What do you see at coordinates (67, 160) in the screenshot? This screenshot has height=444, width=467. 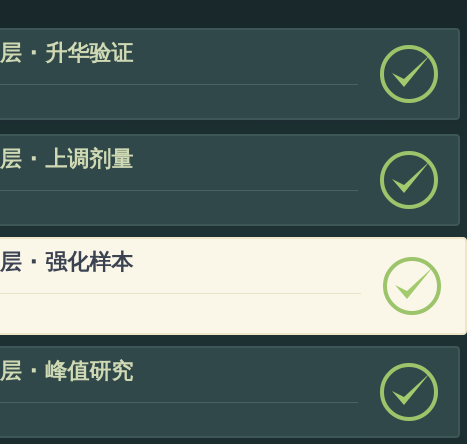 I see `stage-title: 层 · 上调剂量` at bounding box center [67, 160].